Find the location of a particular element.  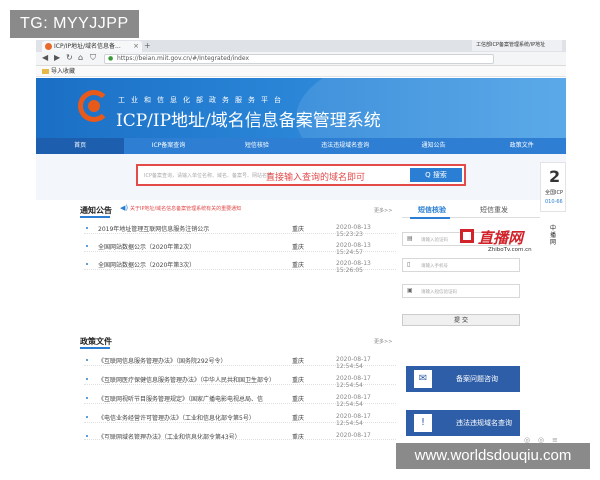

policy-item-title: 《互联网医疗保健信息服务管理办法》（中华人民共和国卫生部令） is located at coordinates (186, 380).